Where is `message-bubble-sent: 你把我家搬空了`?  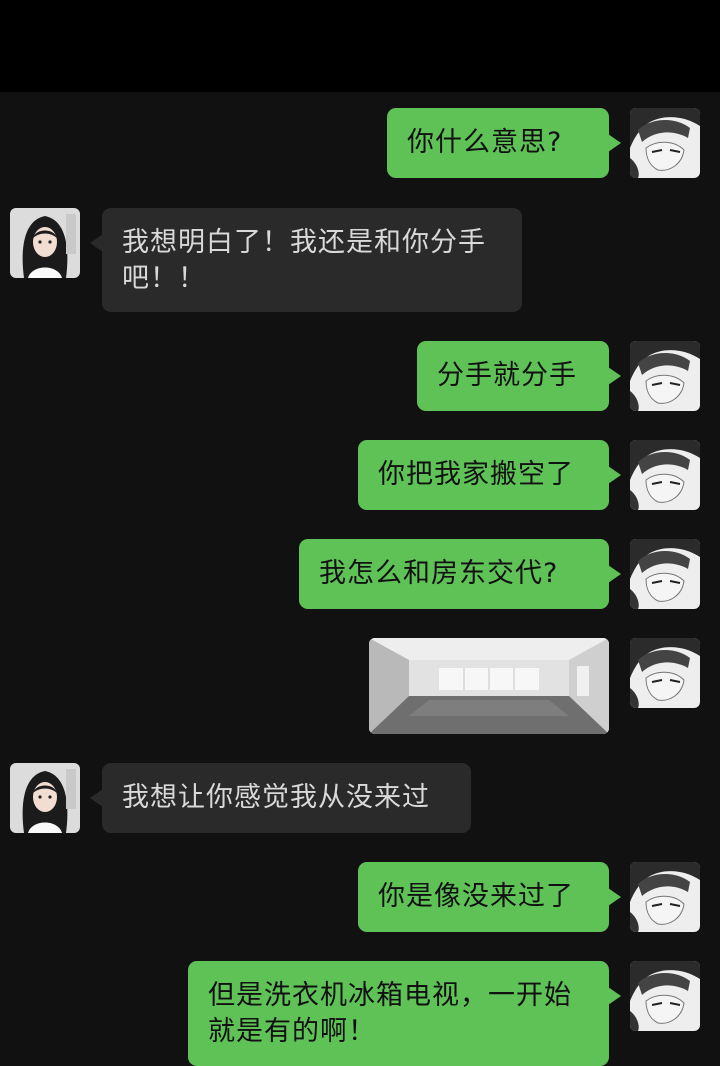
message-bubble-sent: 你把我家搬空了 is located at coordinates (489, 475).